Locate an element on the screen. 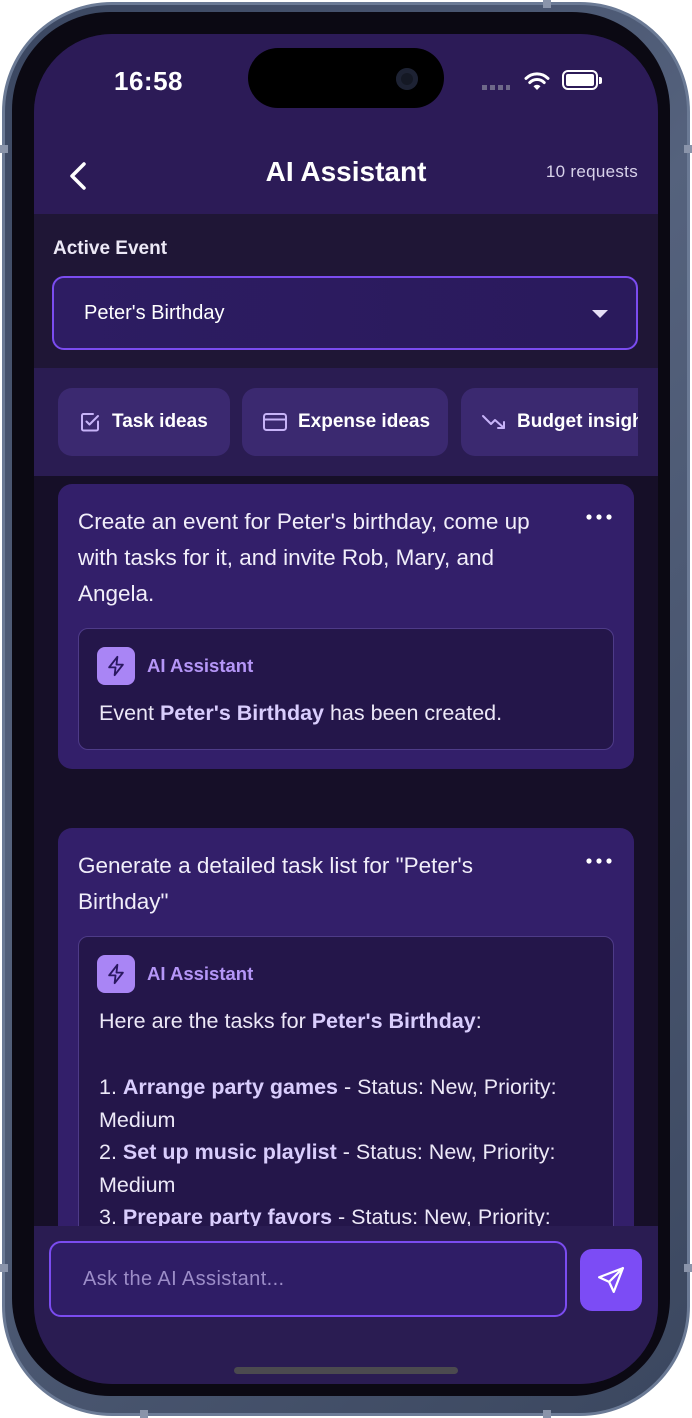 The image size is (692, 1418). reply-text: Event Peter's Birthday has been created. is located at coordinates (301, 713).